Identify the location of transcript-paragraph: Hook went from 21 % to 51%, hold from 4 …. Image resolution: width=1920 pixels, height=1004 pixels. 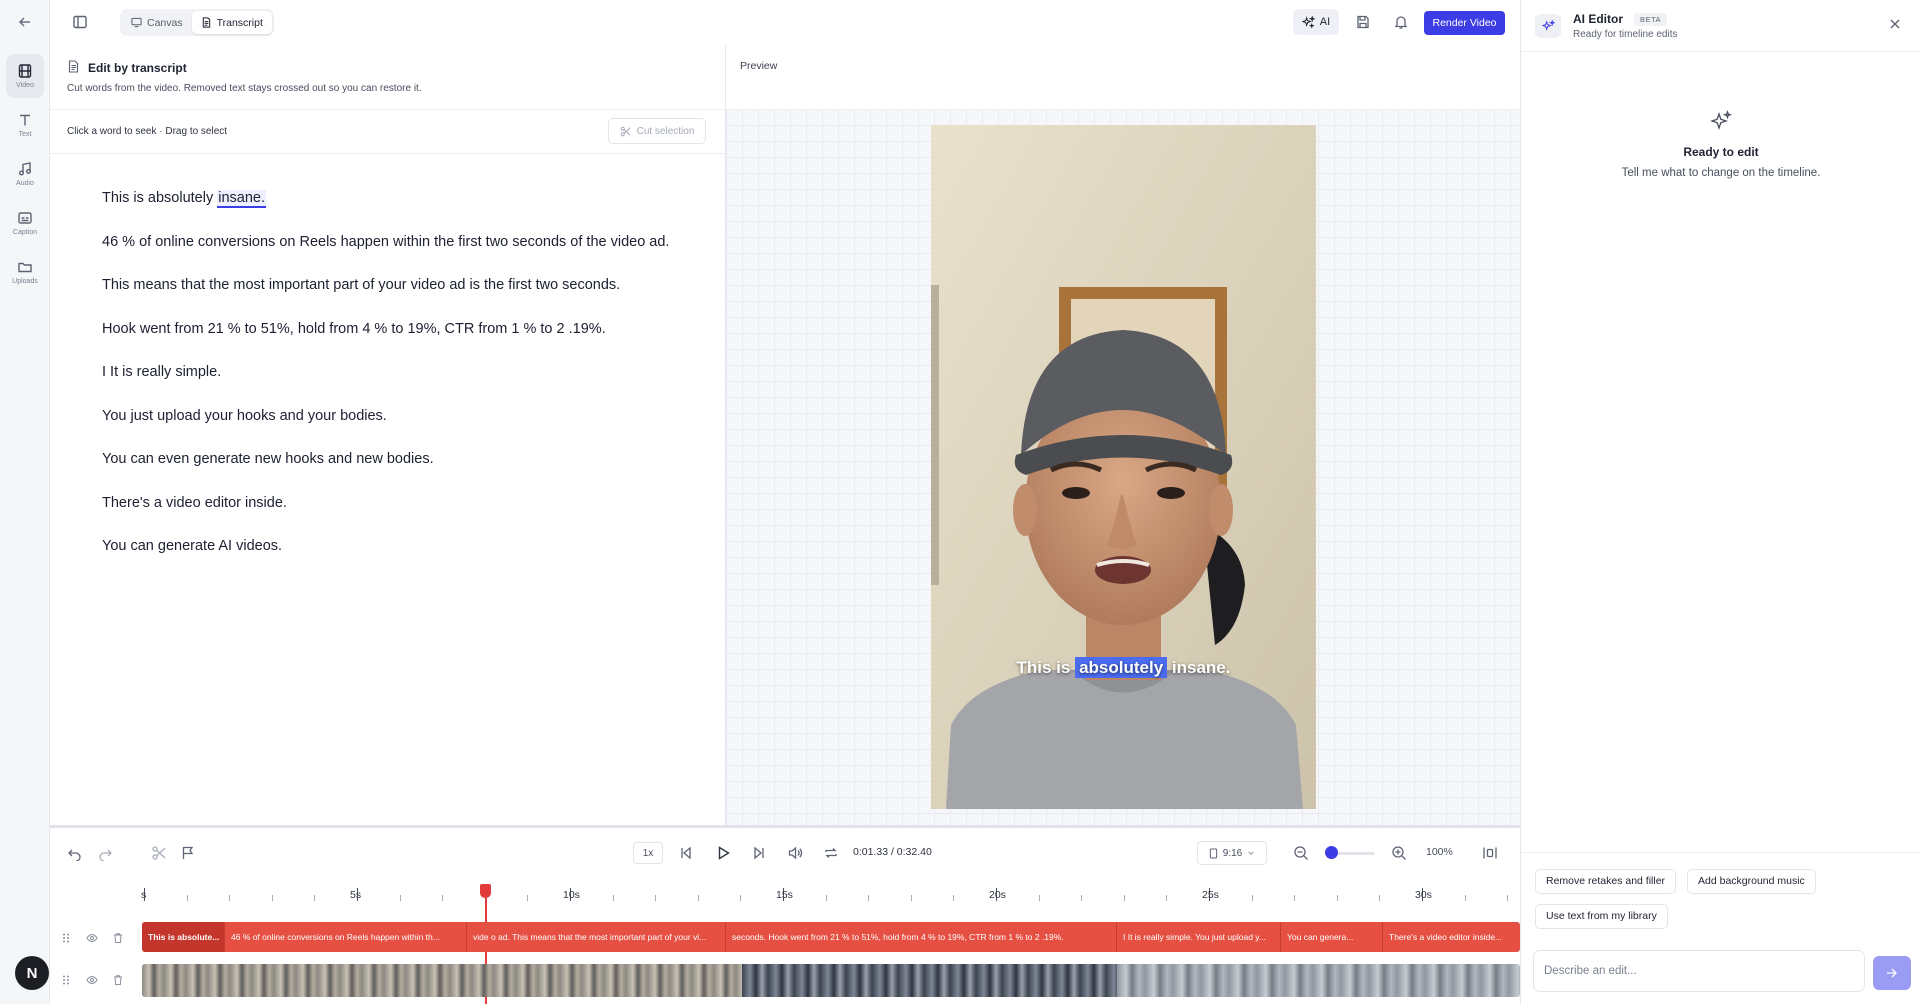
(389, 329).